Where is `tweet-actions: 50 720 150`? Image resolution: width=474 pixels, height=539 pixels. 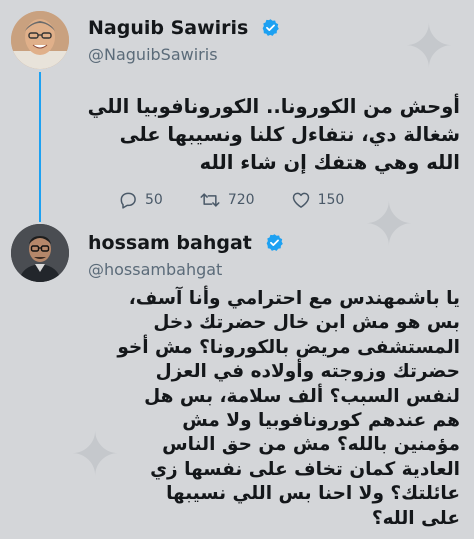
tweet-actions: 50 720 150 is located at coordinates (249, 200).